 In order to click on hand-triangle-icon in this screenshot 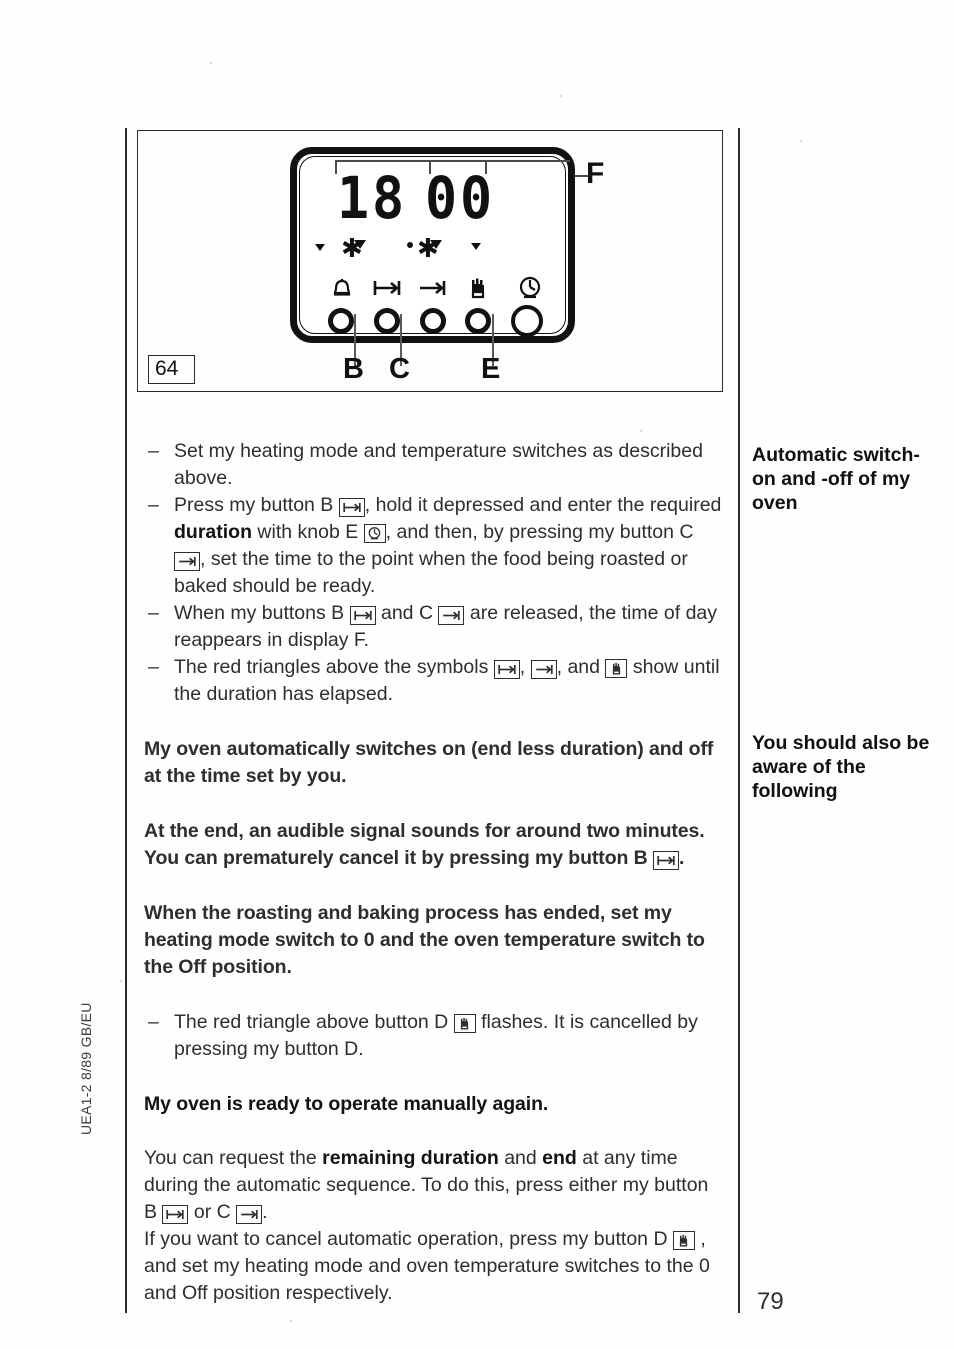, I will do `click(476, 246)`.